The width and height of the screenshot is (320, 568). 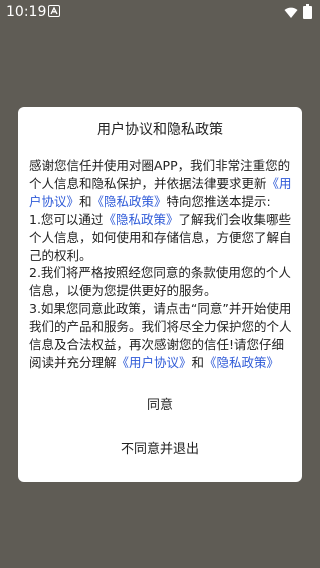 What do you see at coordinates (291, 12) in the screenshot?
I see `wifi-icon` at bounding box center [291, 12].